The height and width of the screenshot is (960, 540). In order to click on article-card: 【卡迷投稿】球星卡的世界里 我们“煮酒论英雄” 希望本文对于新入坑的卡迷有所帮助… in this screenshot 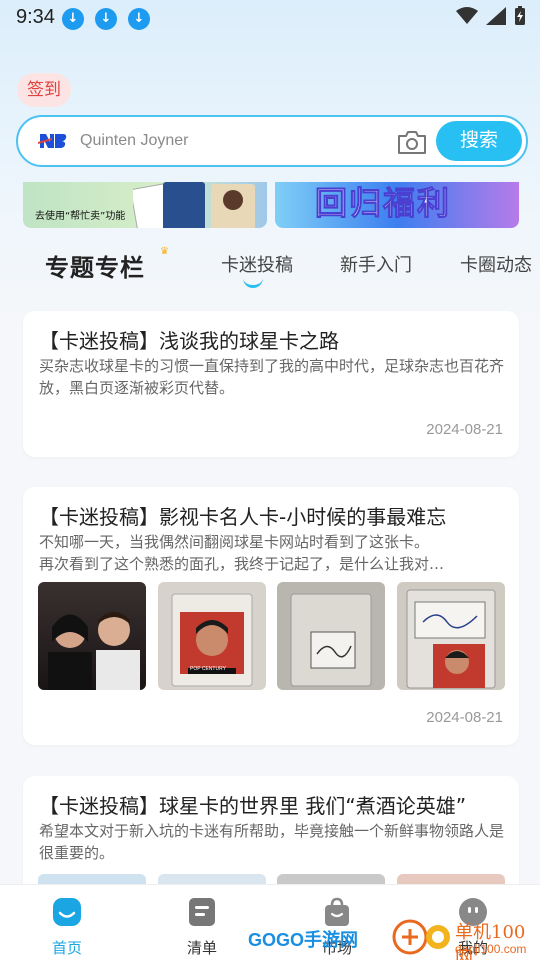, I will do `click(271, 836)`.